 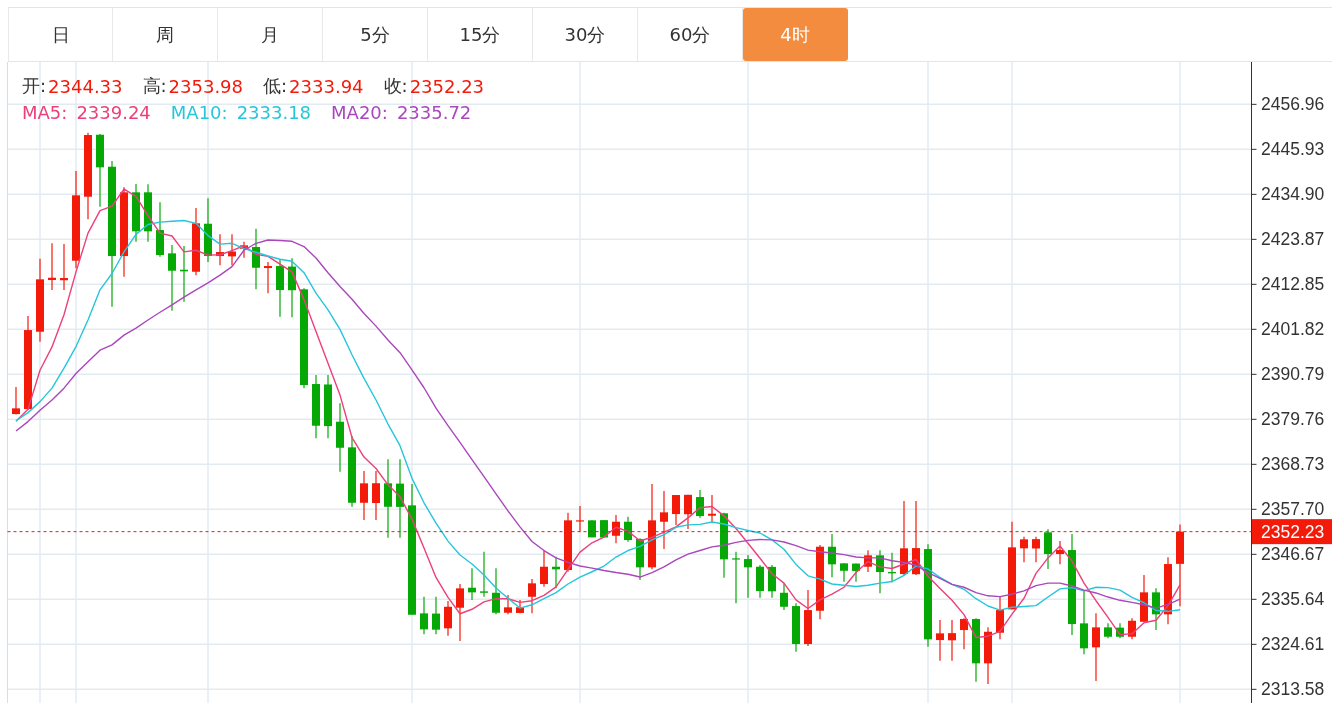 I want to click on axis-label: 2346.67, so click(x=1293, y=554).